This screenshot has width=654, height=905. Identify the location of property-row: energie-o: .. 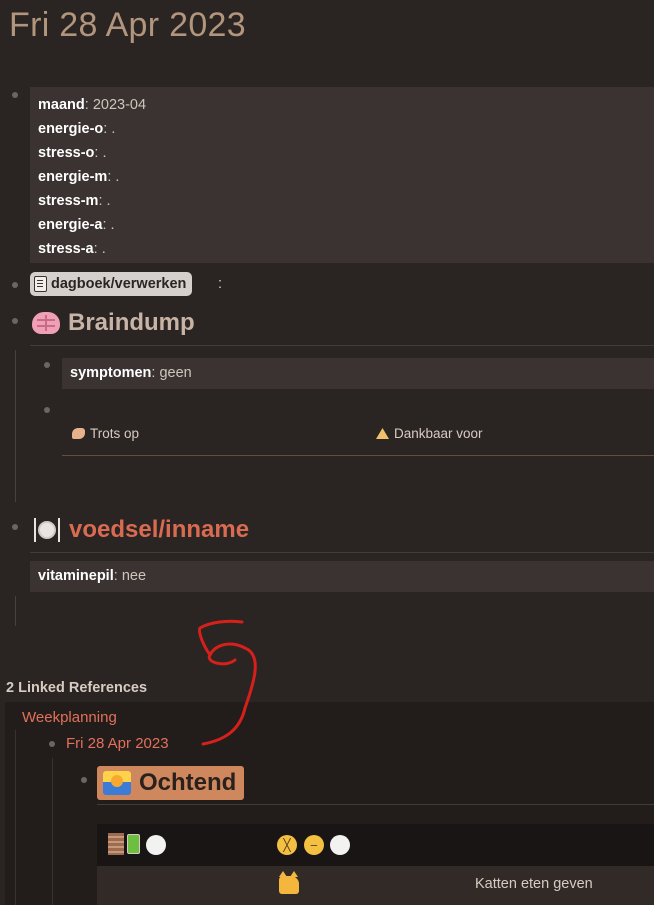
(342, 129).